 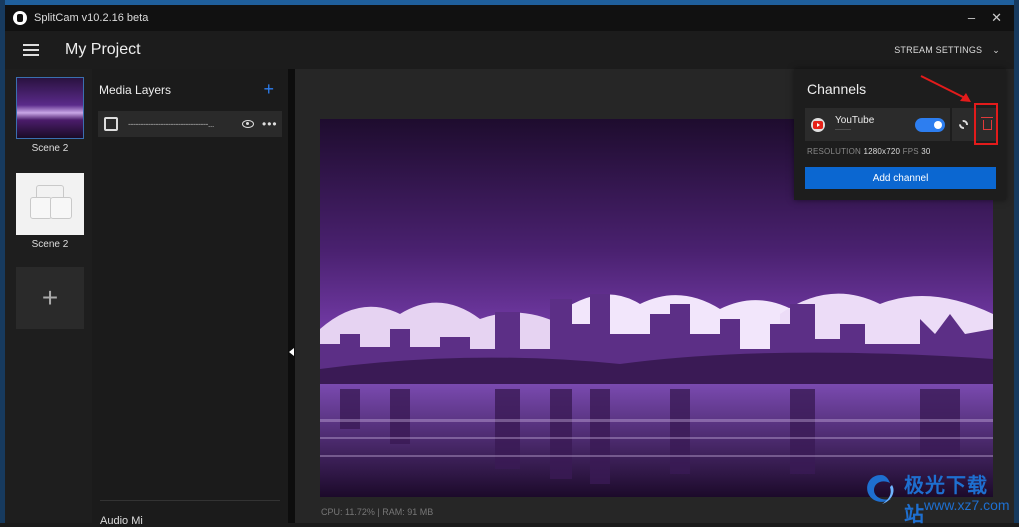 I want to click on media-layers-title: Media Layers, so click(x=135, y=90).